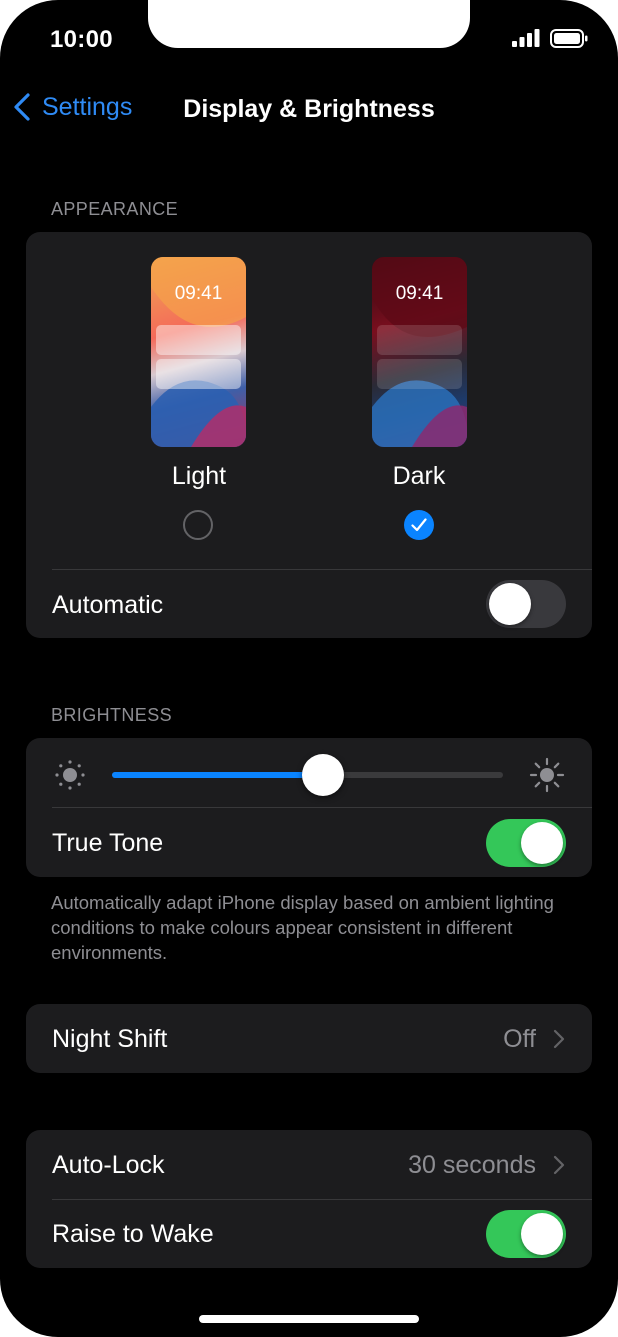 This screenshot has height=1337, width=618. What do you see at coordinates (81, 39) in the screenshot?
I see `status-time: 10:00` at bounding box center [81, 39].